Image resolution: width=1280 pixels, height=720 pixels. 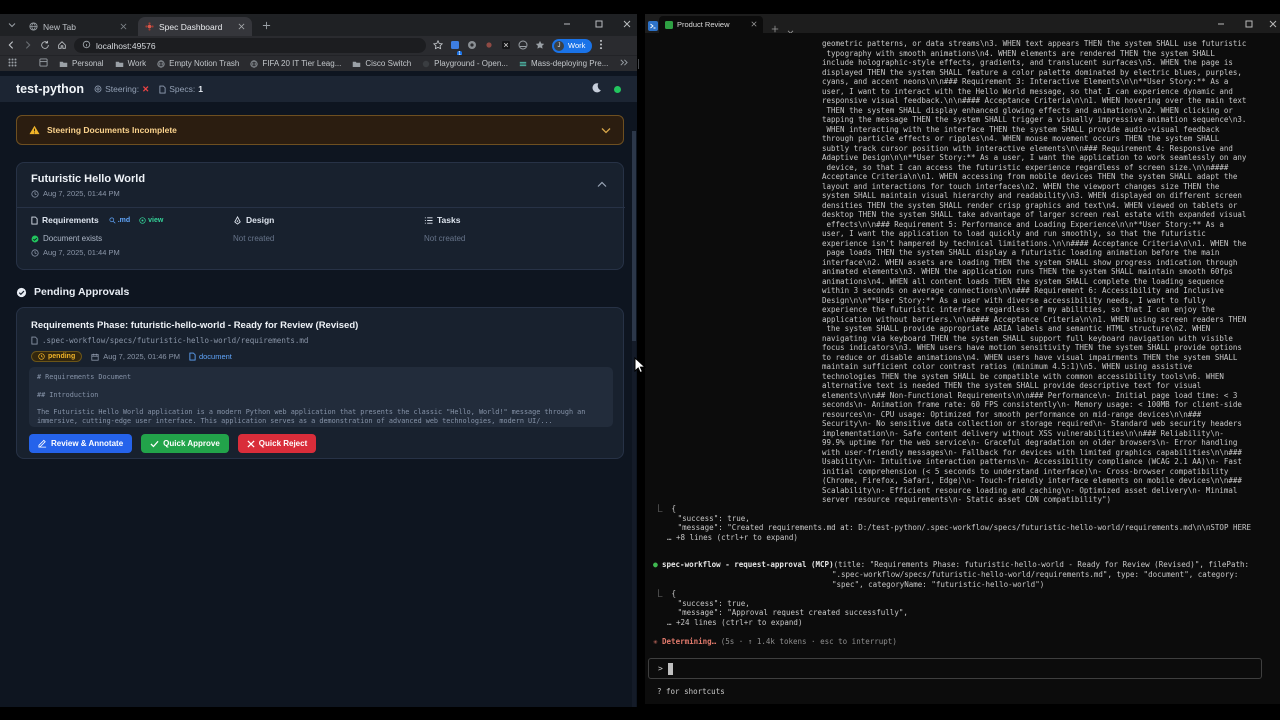 I want to click on requirements-view-link: view, so click(x=151, y=220).